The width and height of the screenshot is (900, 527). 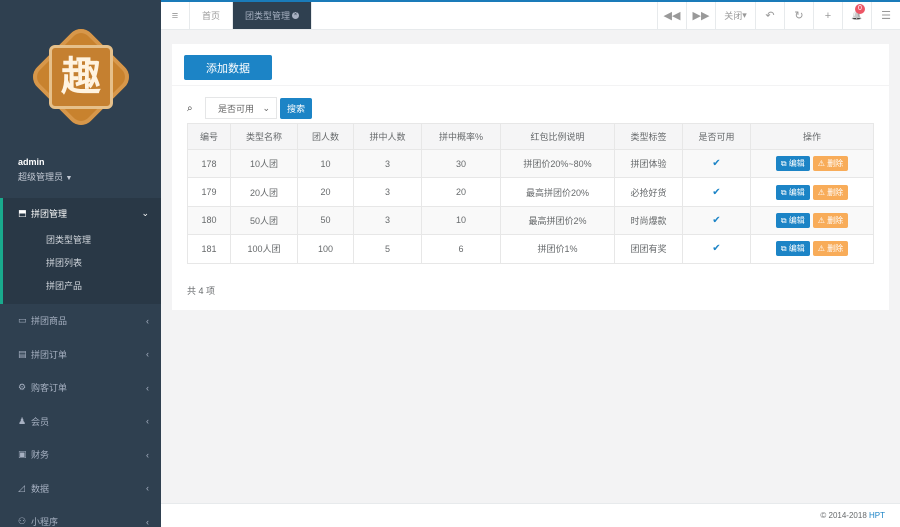 I want to click on panel-header: 添加数据, so click(x=530, y=65).